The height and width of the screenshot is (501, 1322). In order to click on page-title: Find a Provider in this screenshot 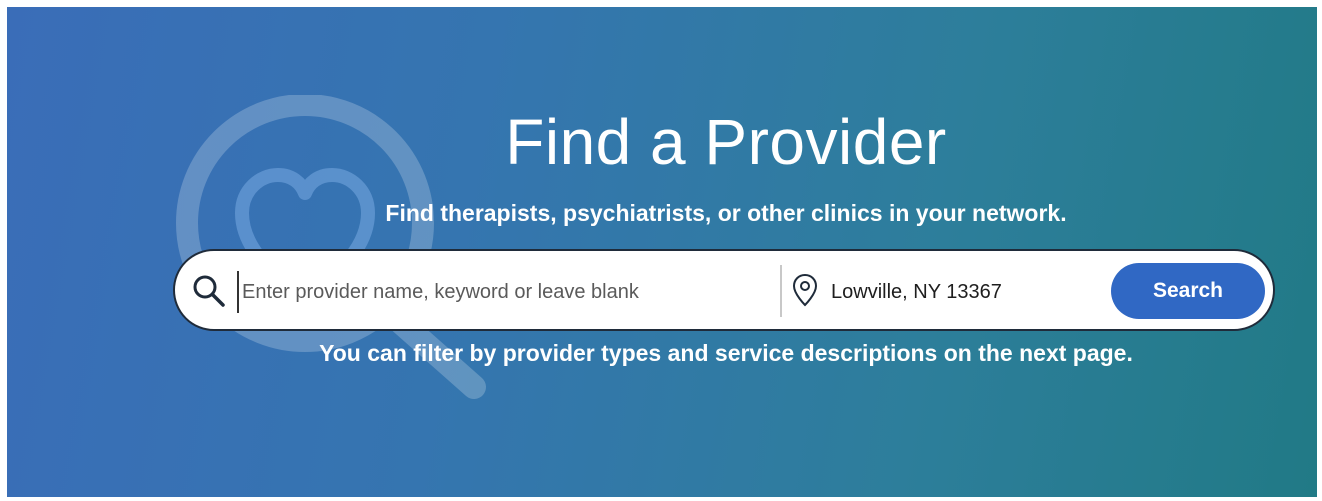, I will do `click(726, 142)`.